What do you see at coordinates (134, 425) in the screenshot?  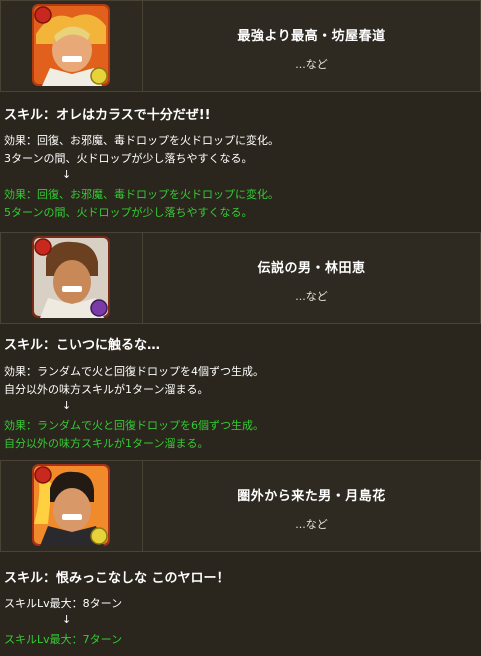 I see `skill-after-line: 効果：ランダムで火と回復ドロップを6個ずつ生成。` at bounding box center [134, 425].